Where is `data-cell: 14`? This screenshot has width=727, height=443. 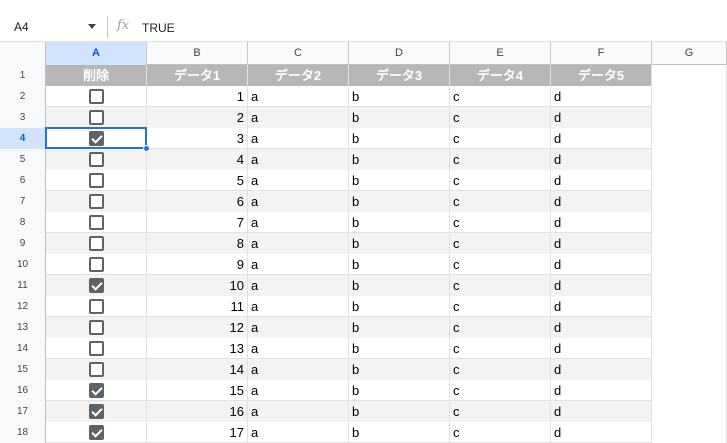
data-cell: 14 is located at coordinates (197, 369).